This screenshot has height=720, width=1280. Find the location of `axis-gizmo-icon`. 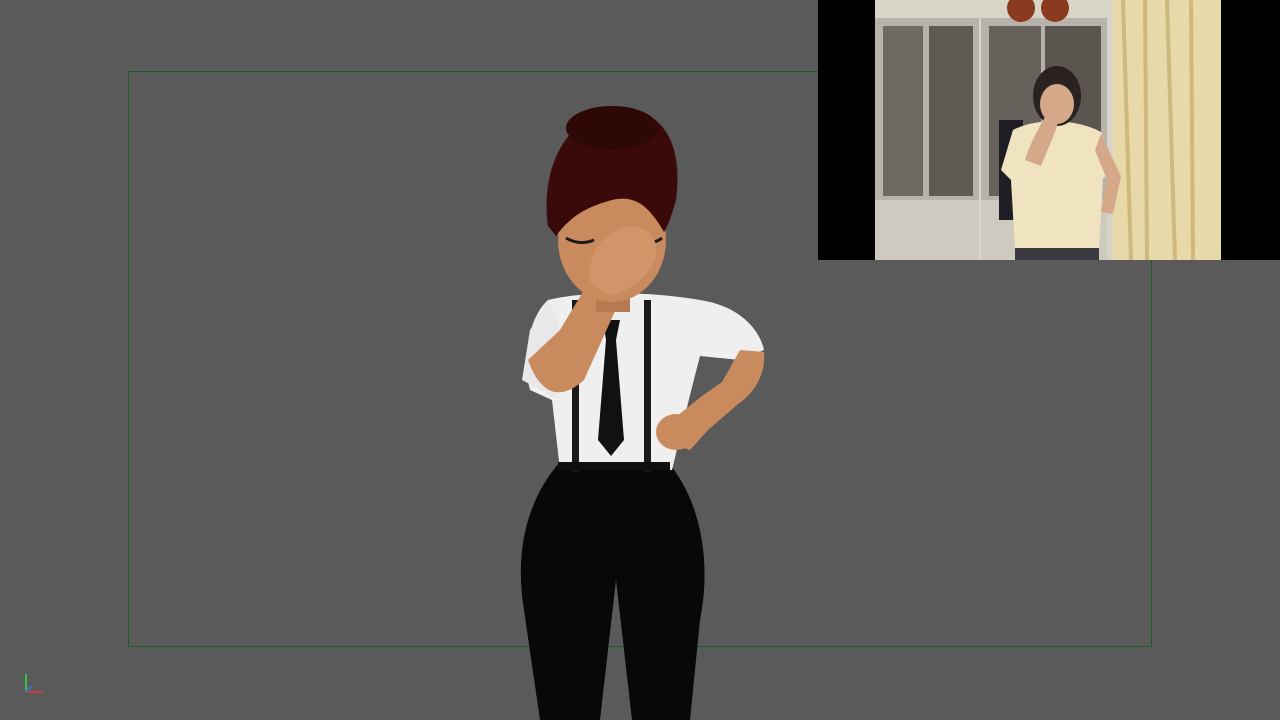

axis-gizmo-icon is located at coordinates (33, 683).